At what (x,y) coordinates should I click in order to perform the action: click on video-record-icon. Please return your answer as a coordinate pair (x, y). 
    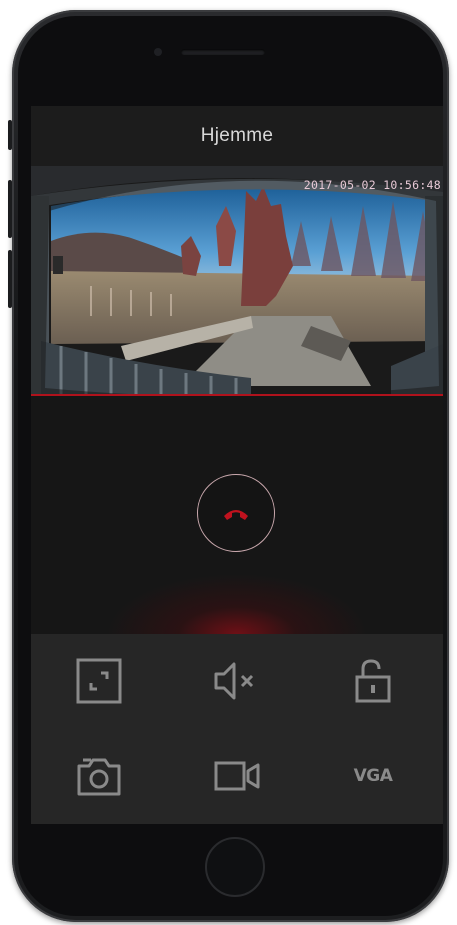
    Looking at the image, I should click on (237, 776).